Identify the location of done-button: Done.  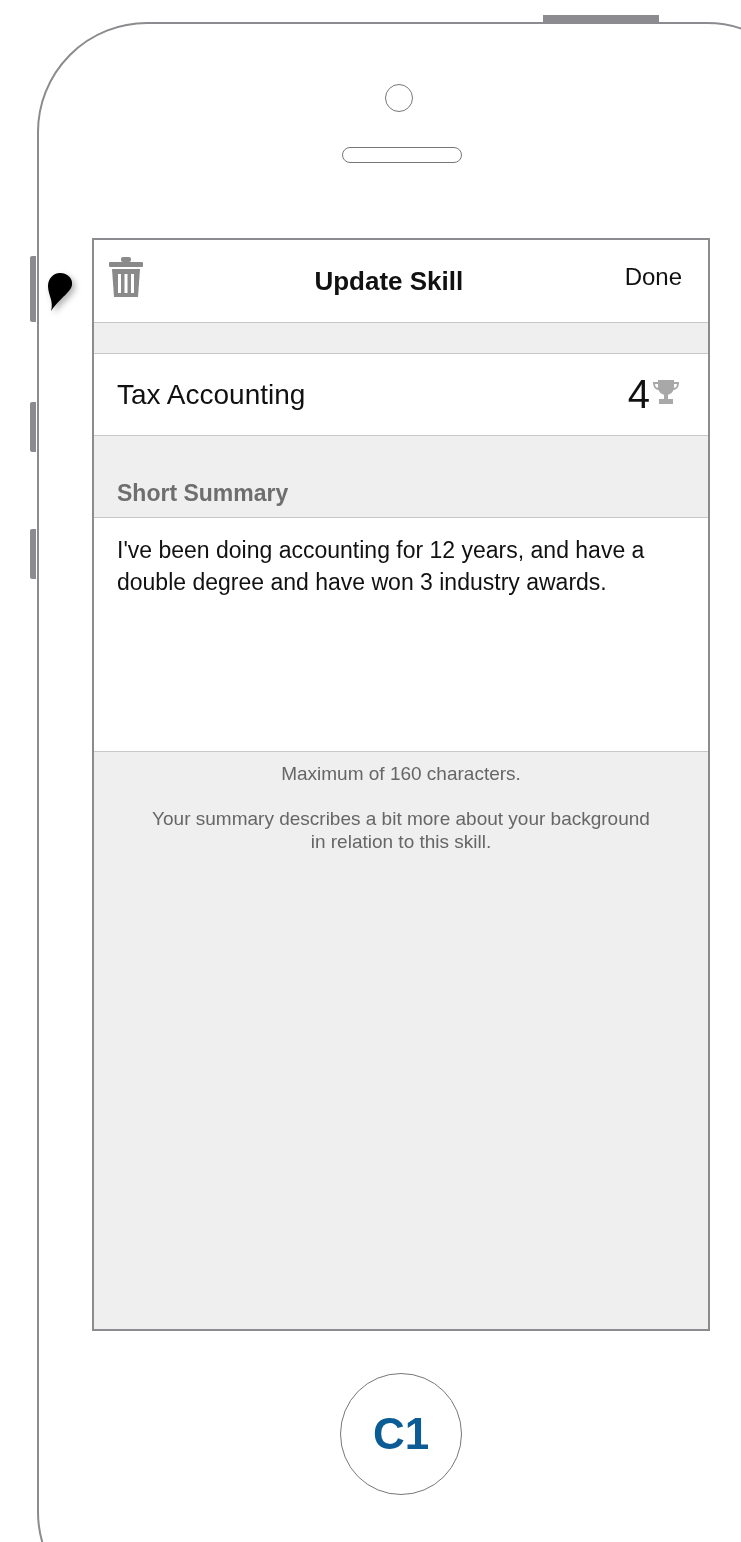
(653, 277).